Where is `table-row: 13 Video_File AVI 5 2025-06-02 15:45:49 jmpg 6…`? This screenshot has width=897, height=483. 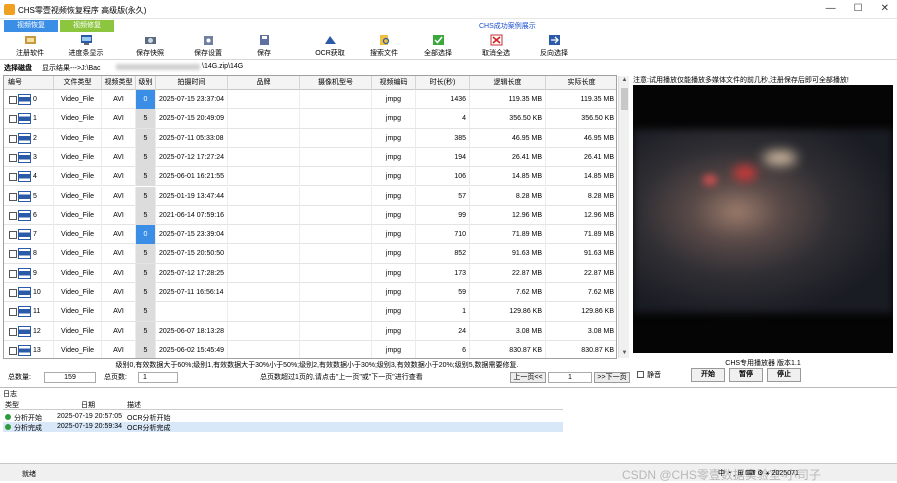 table-row: 13 Video_File AVI 5 2025-06-02 15:45:49 jmpg 6… is located at coordinates (310, 349).